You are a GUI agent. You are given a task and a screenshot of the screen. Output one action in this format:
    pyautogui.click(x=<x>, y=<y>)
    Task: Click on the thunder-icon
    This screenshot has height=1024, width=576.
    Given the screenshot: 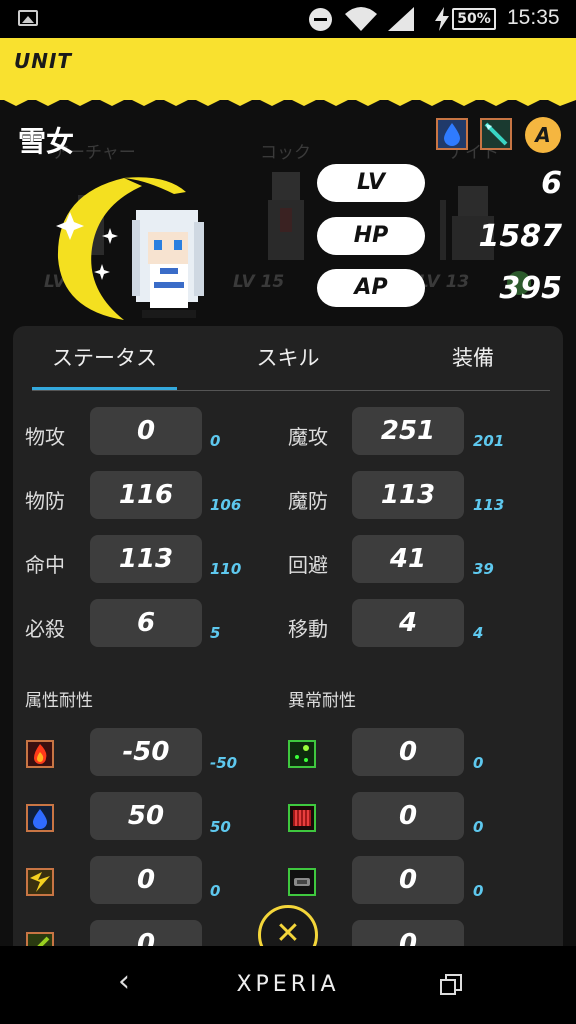 What is the action you would take?
    pyautogui.click(x=40, y=882)
    